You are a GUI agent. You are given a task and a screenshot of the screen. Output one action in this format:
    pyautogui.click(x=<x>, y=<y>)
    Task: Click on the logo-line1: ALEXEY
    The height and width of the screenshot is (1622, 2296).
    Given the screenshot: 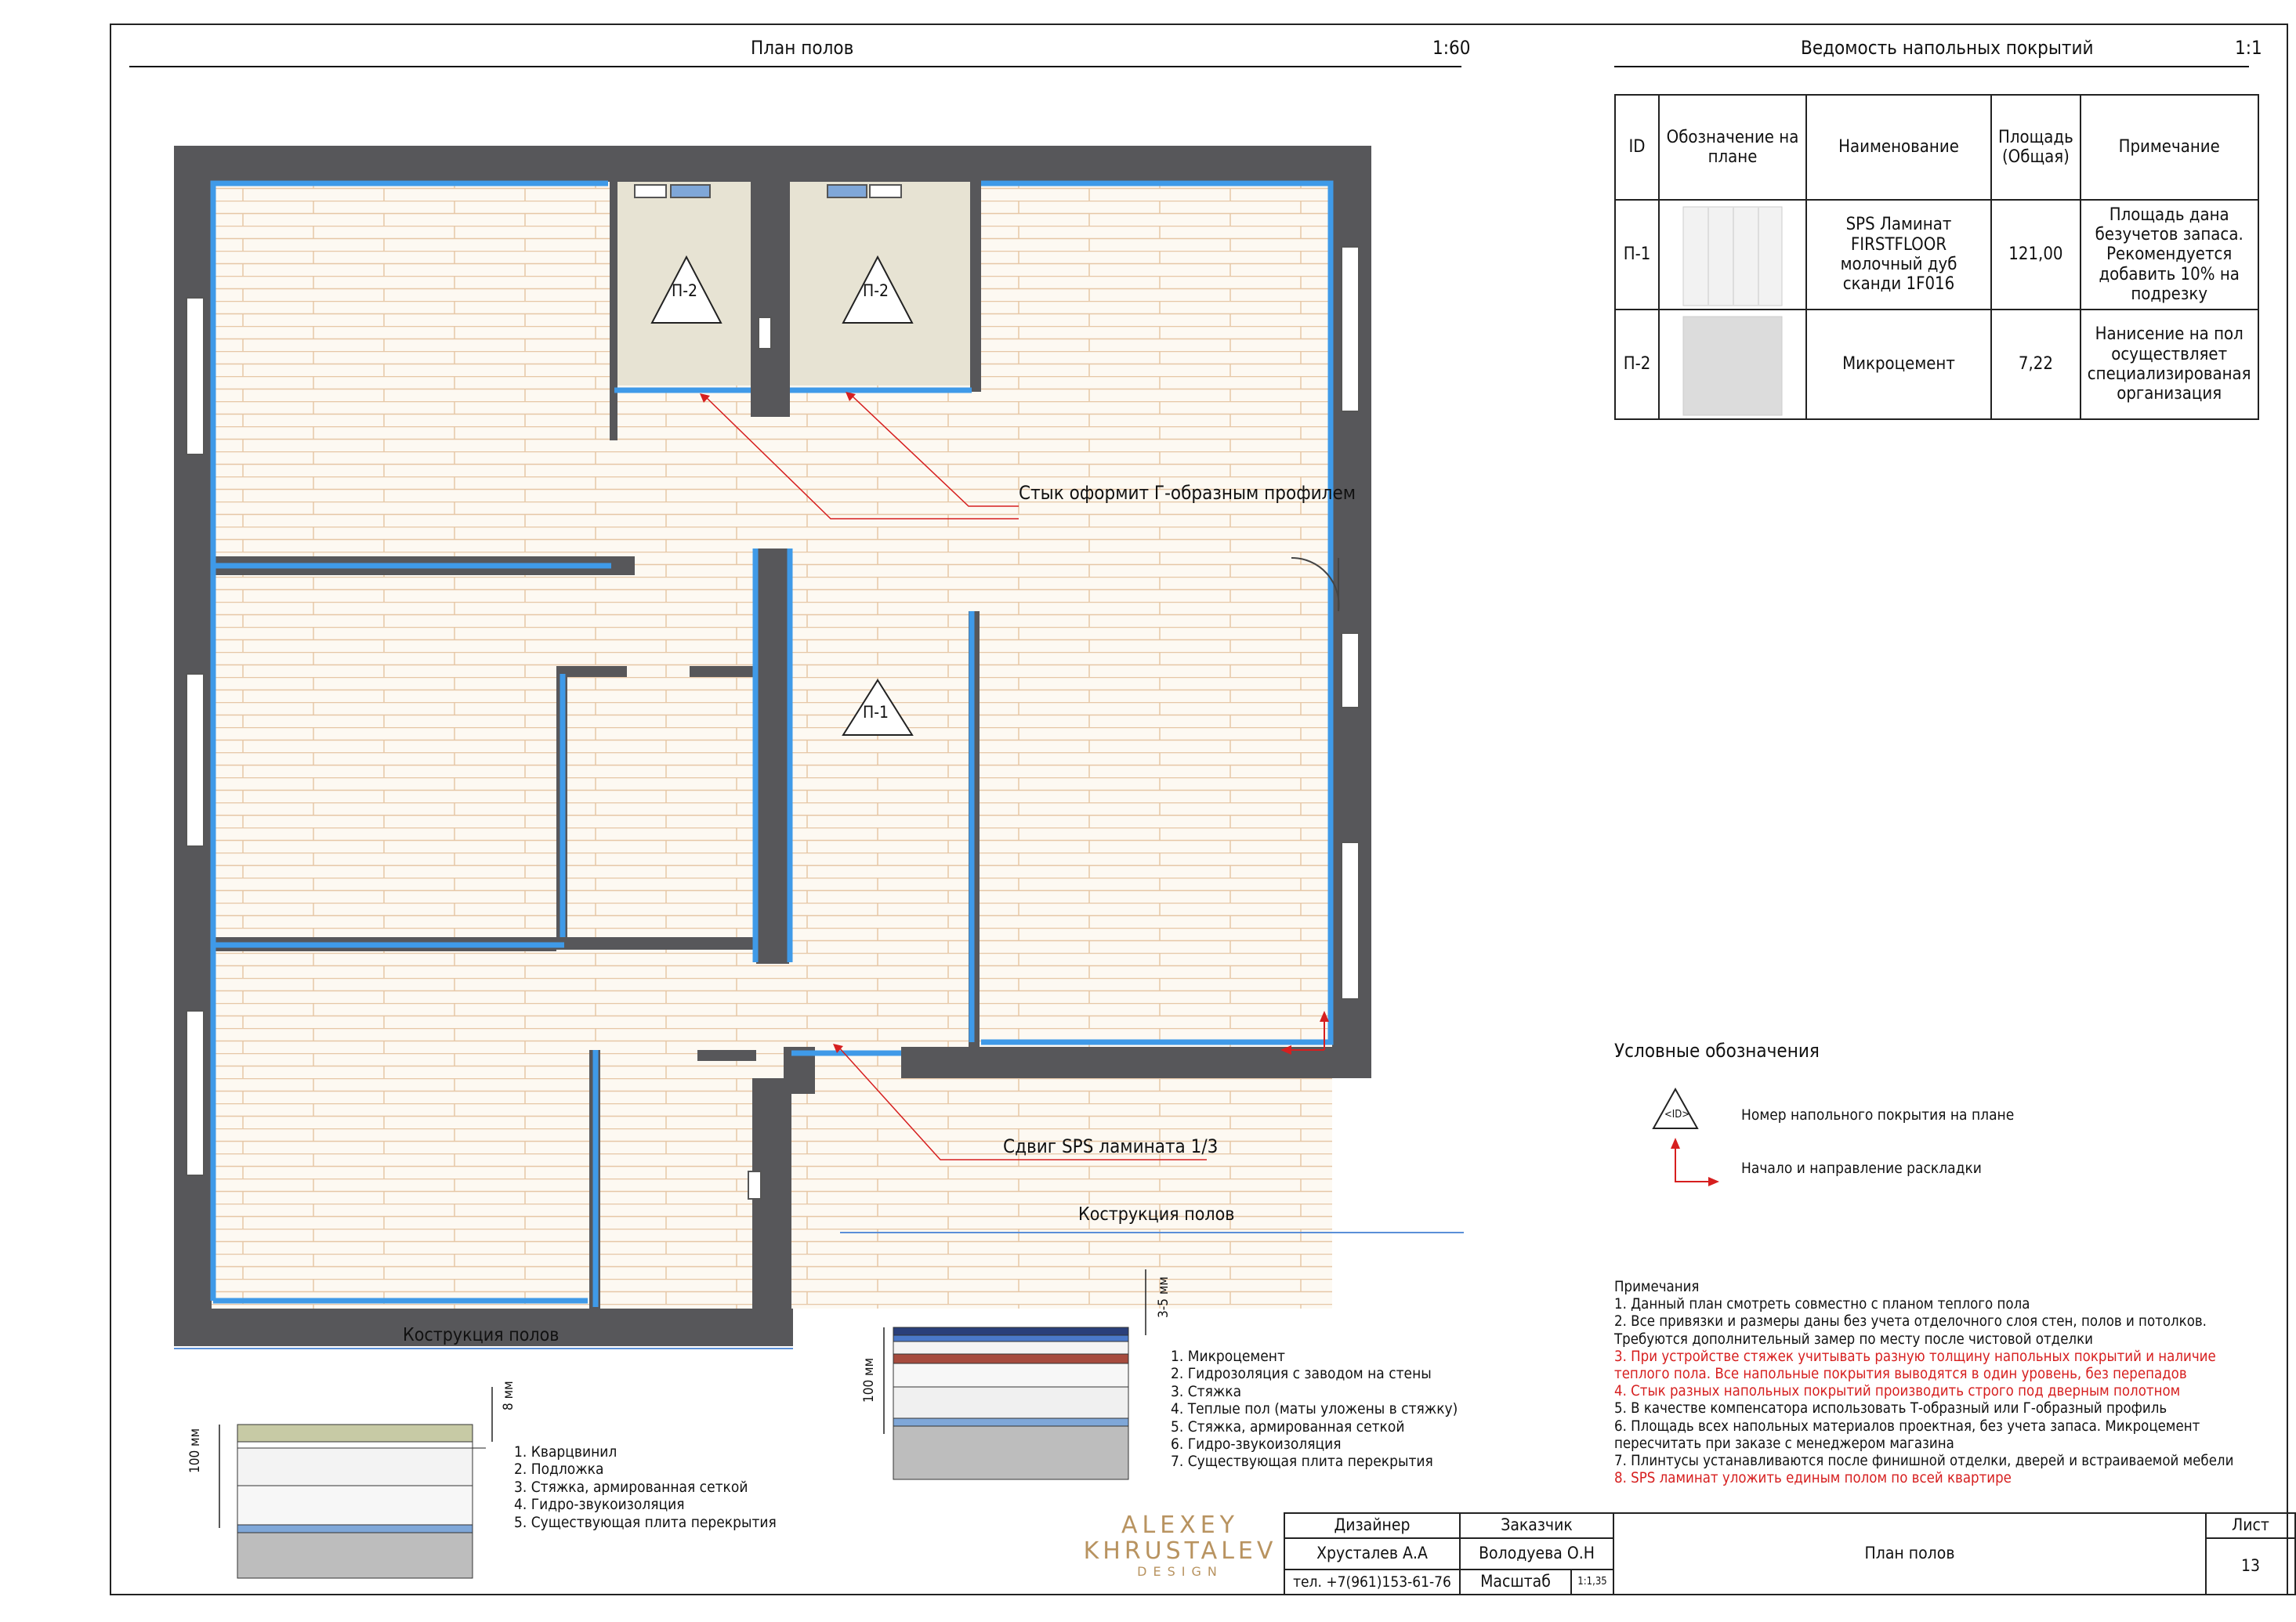 What is the action you would take?
    pyautogui.click(x=1180, y=1525)
    